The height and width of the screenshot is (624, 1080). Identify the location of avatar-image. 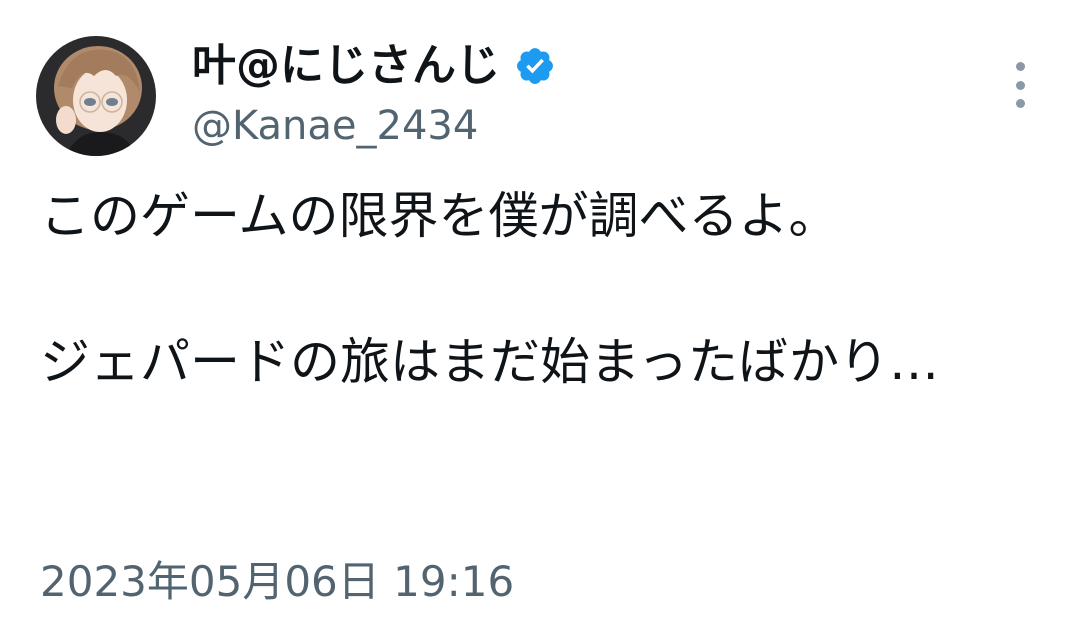
(96, 96).